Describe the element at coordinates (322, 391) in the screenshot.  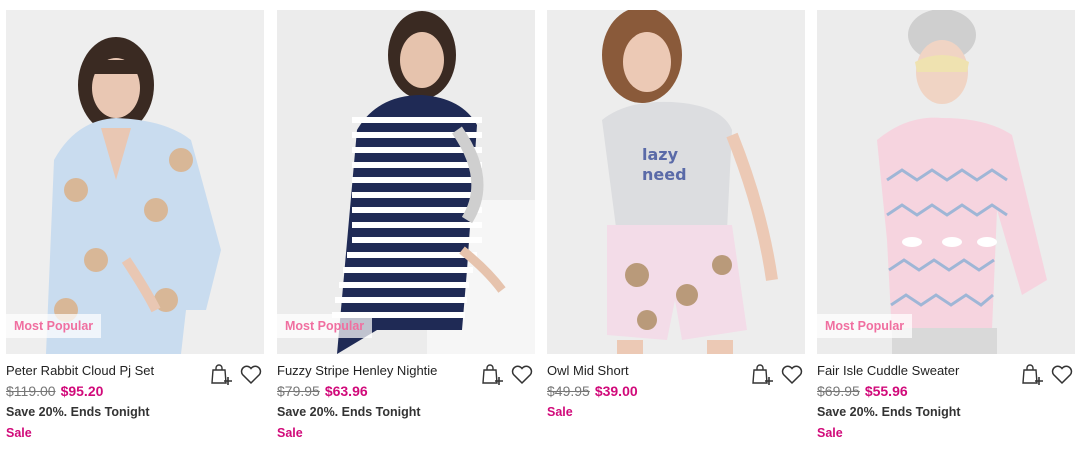
I see `product-prices: $79.95 $63.96` at that location.